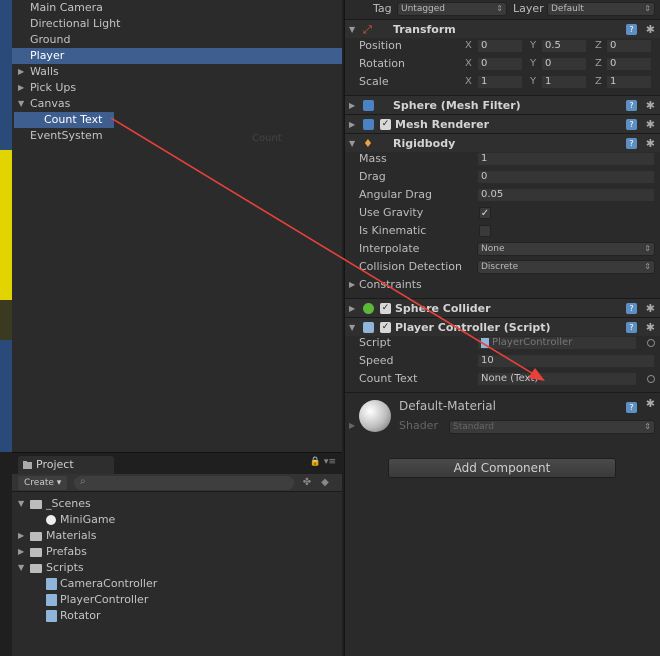 This screenshot has width=660, height=656. What do you see at coordinates (109, 583) in the screenshot?
I see `project-item-label: CameraController` at bounding box center [109, 583].